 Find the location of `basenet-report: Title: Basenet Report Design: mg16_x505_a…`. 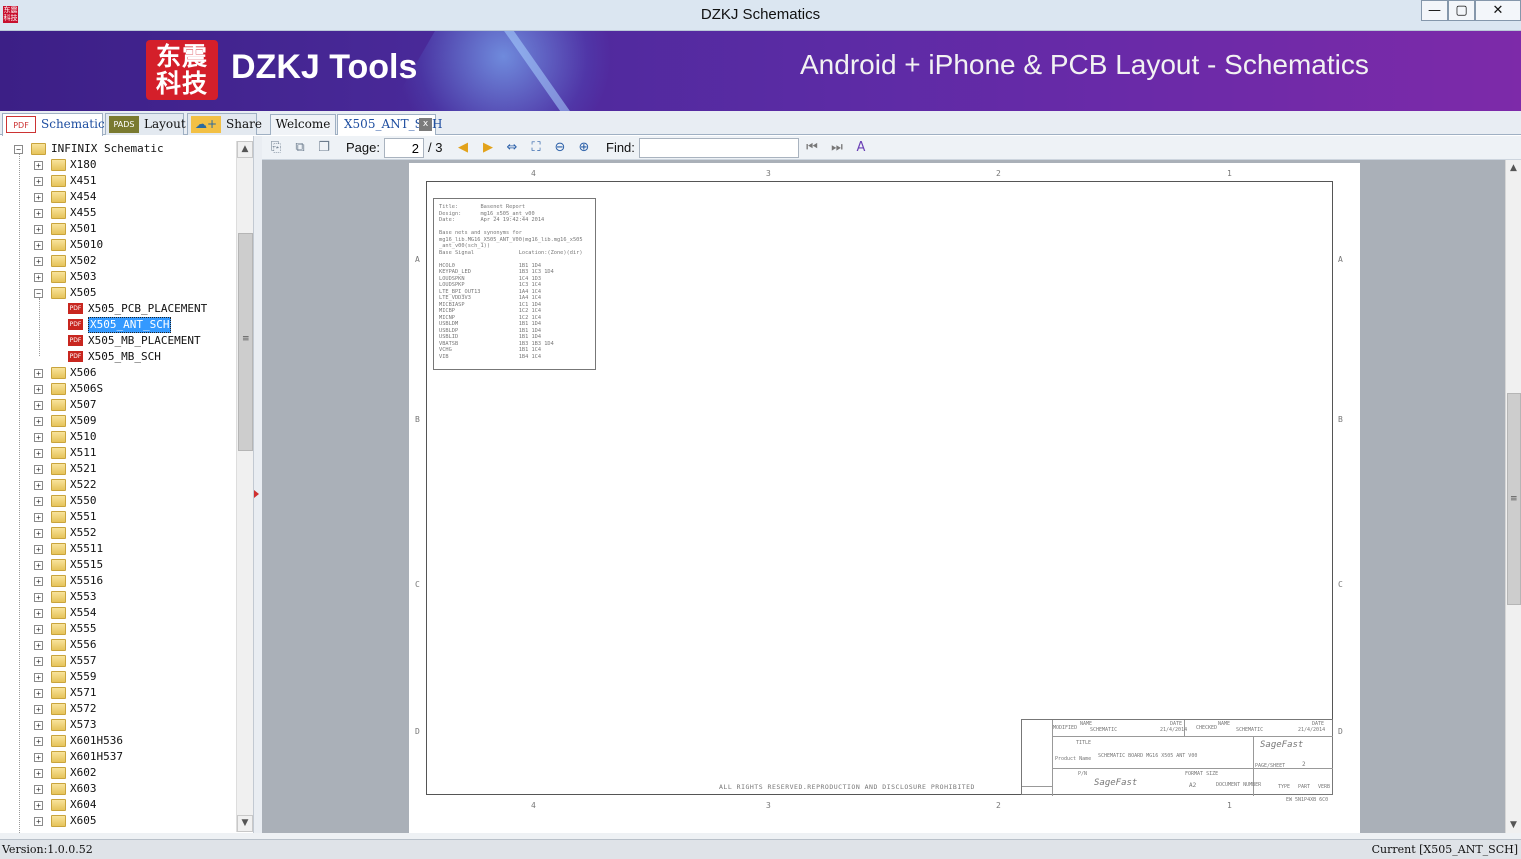

basenet-report: Title: Basenet Report Design: mg16_x505_a… is located at coordinates (514, 284).